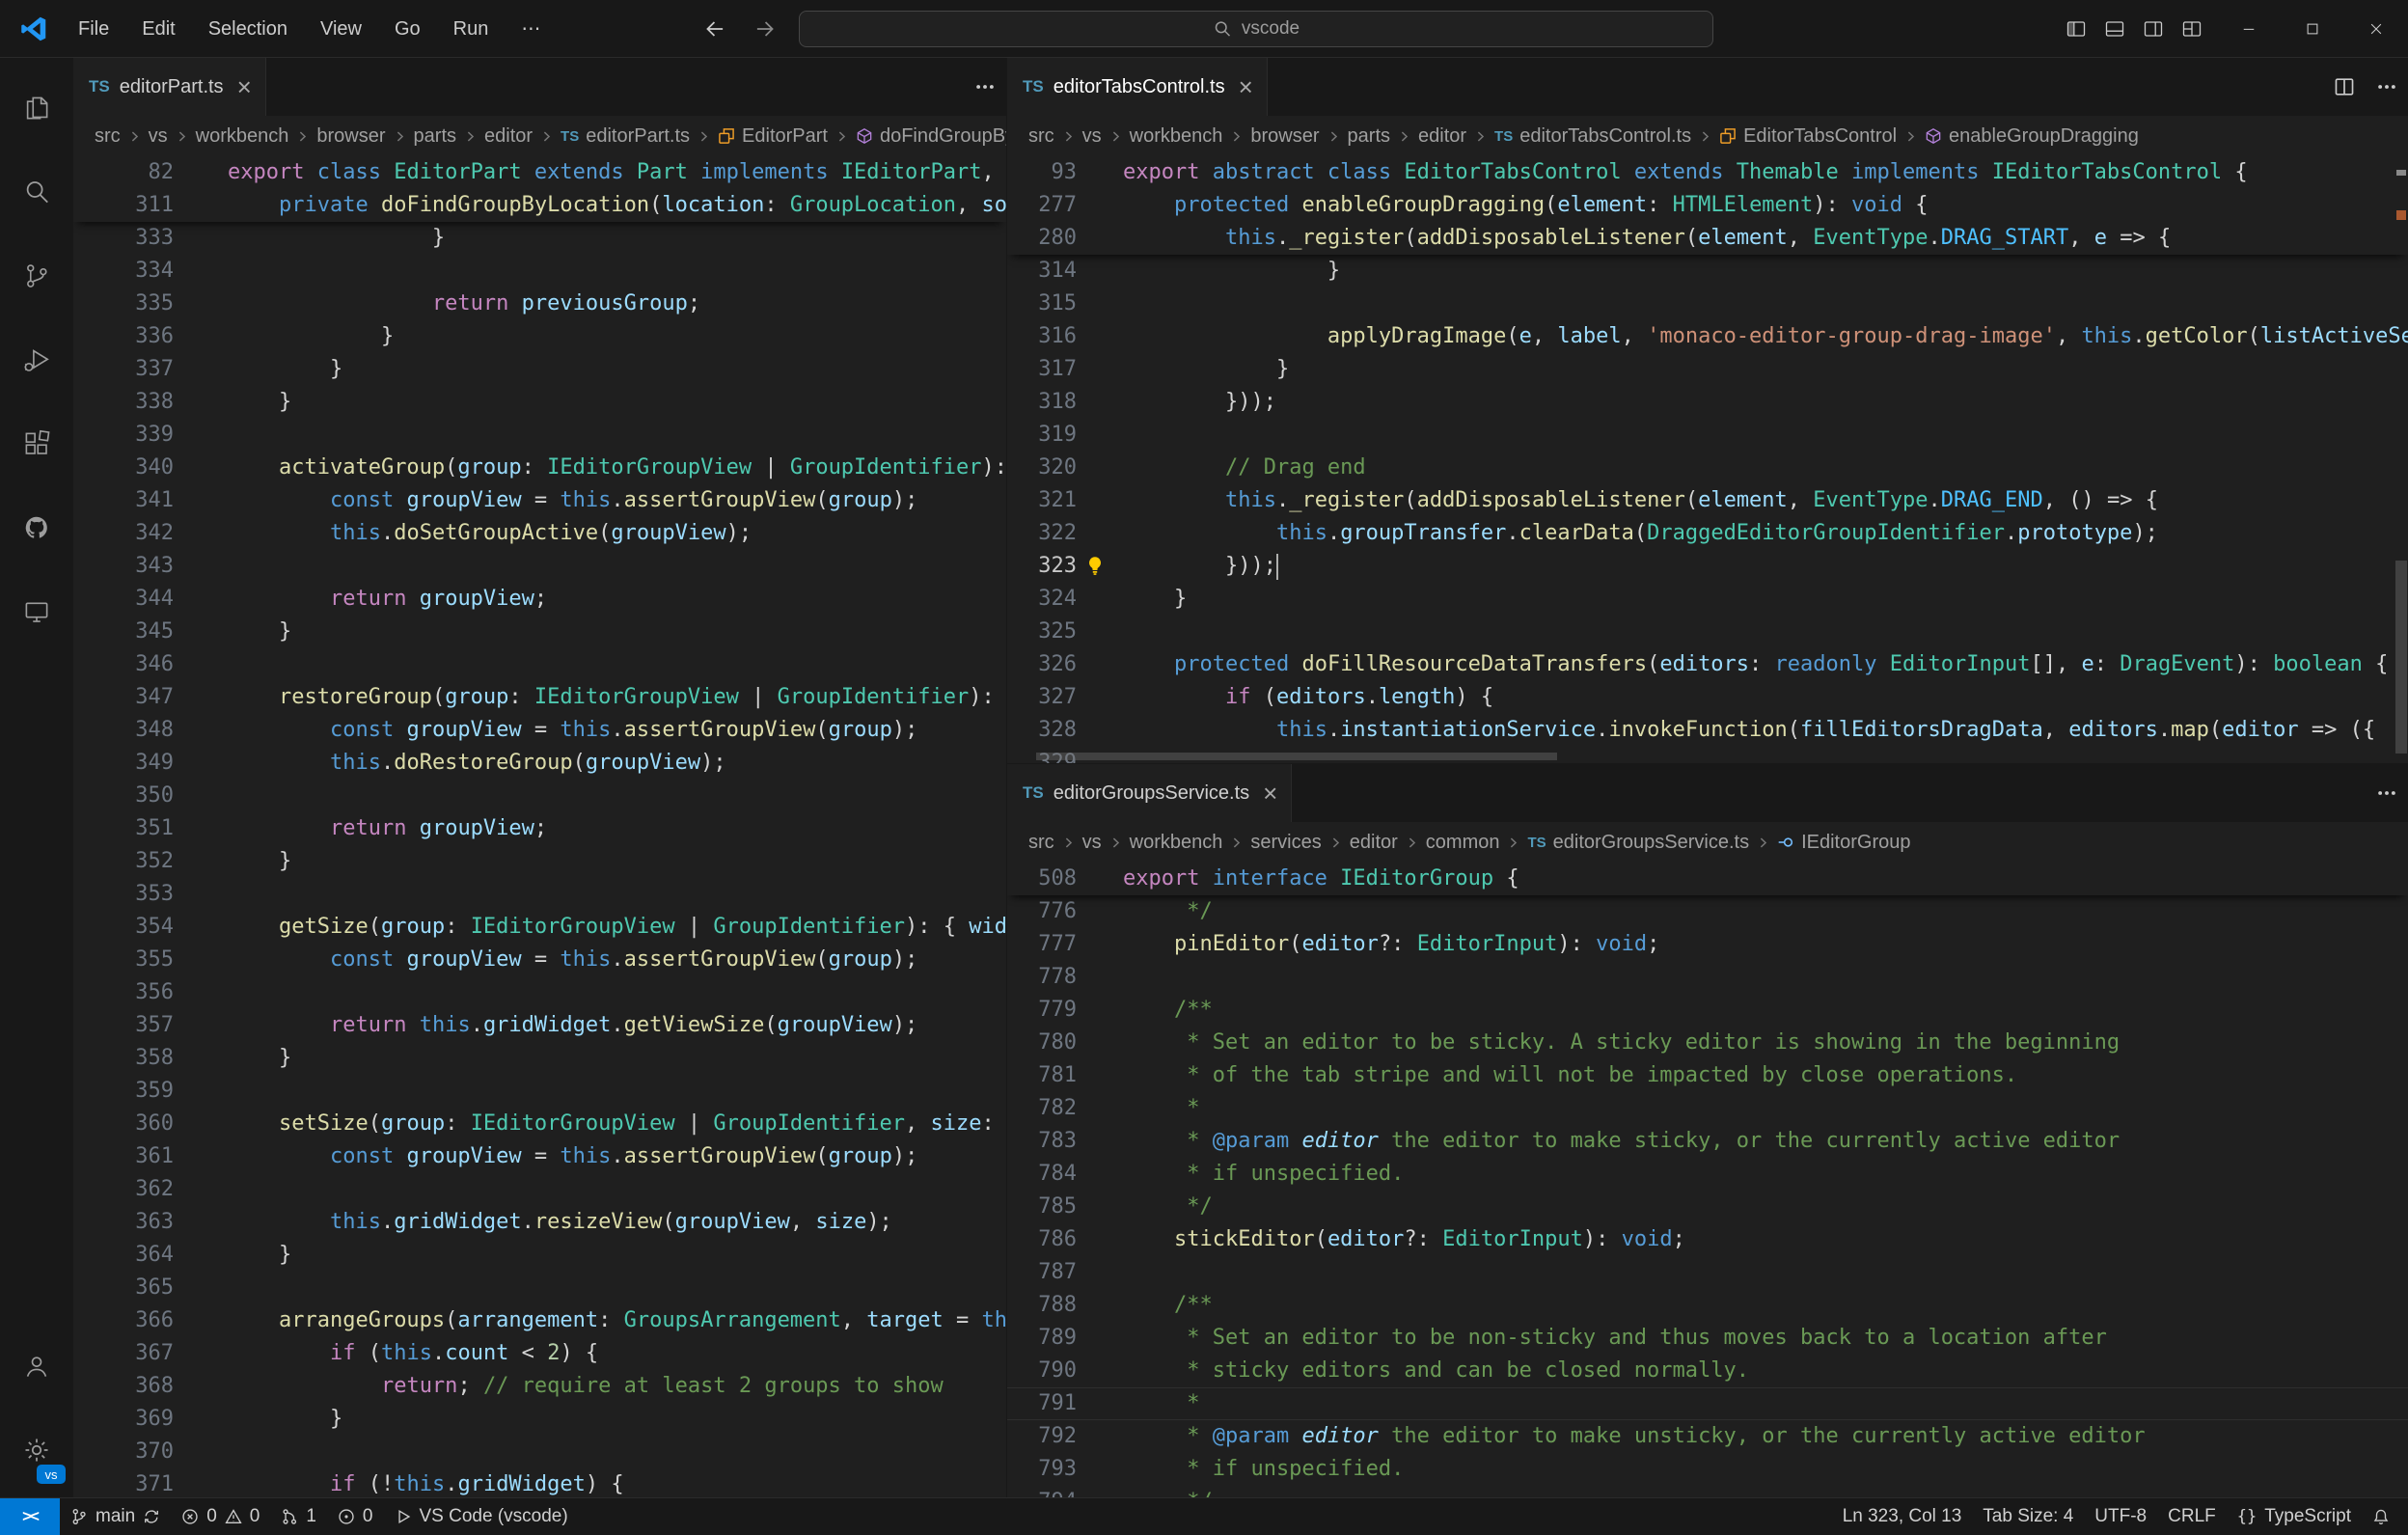  What do you see at coordinates (123, 435) in the screenshot?
I see `line-number: 339` at bounding box center [123, 435].